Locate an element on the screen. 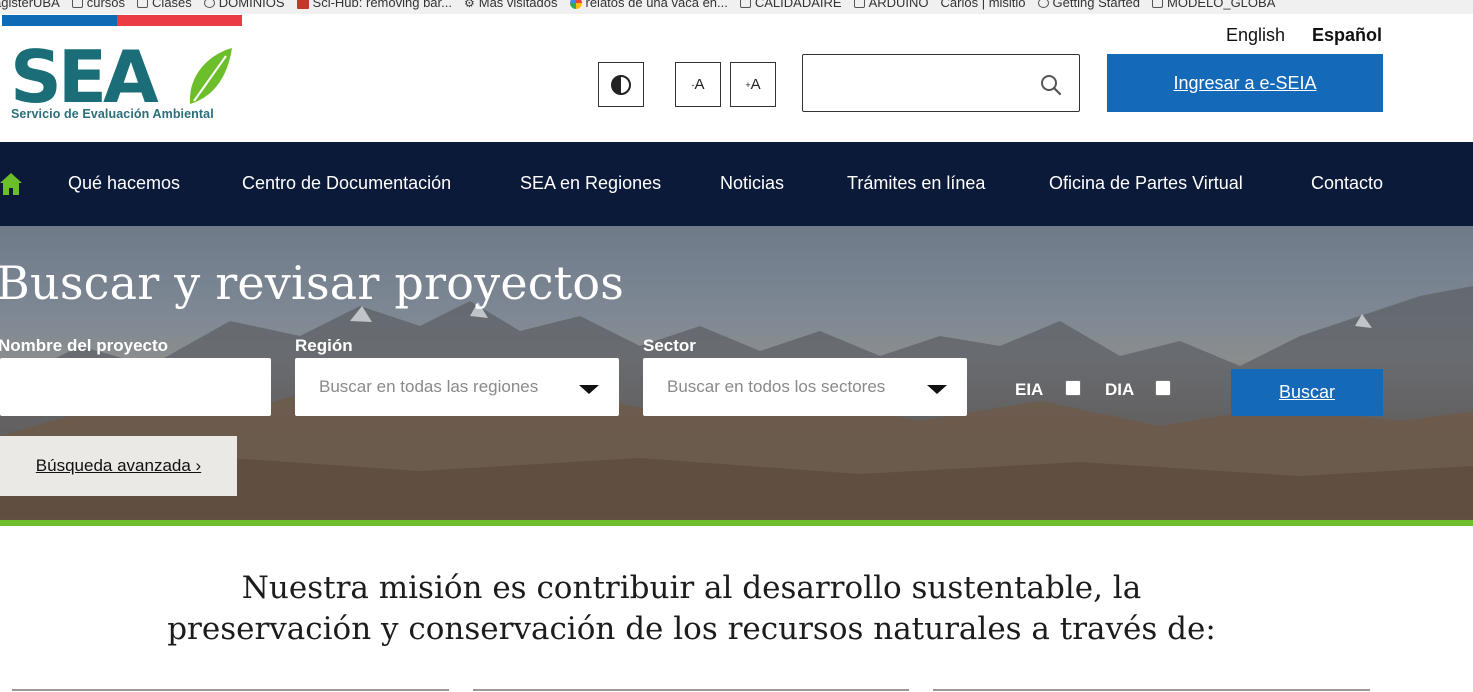 The height and width of the screenshot is (692, 1473). sea-logo-letters: SEA is located at coordinates (84, 75).